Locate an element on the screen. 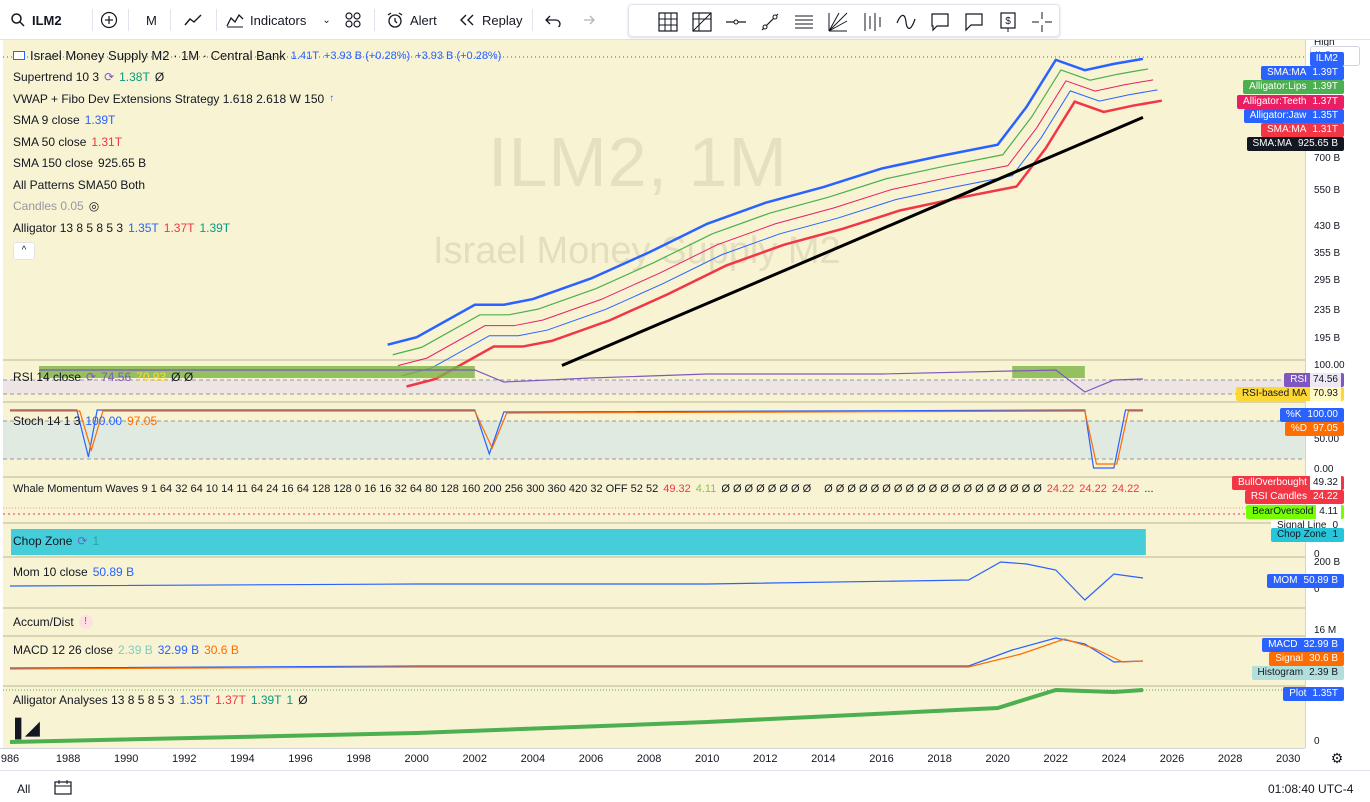 The width and height of the screenshot is (1370, 802). gann-fan-icon is located at coordinates (838, 22).